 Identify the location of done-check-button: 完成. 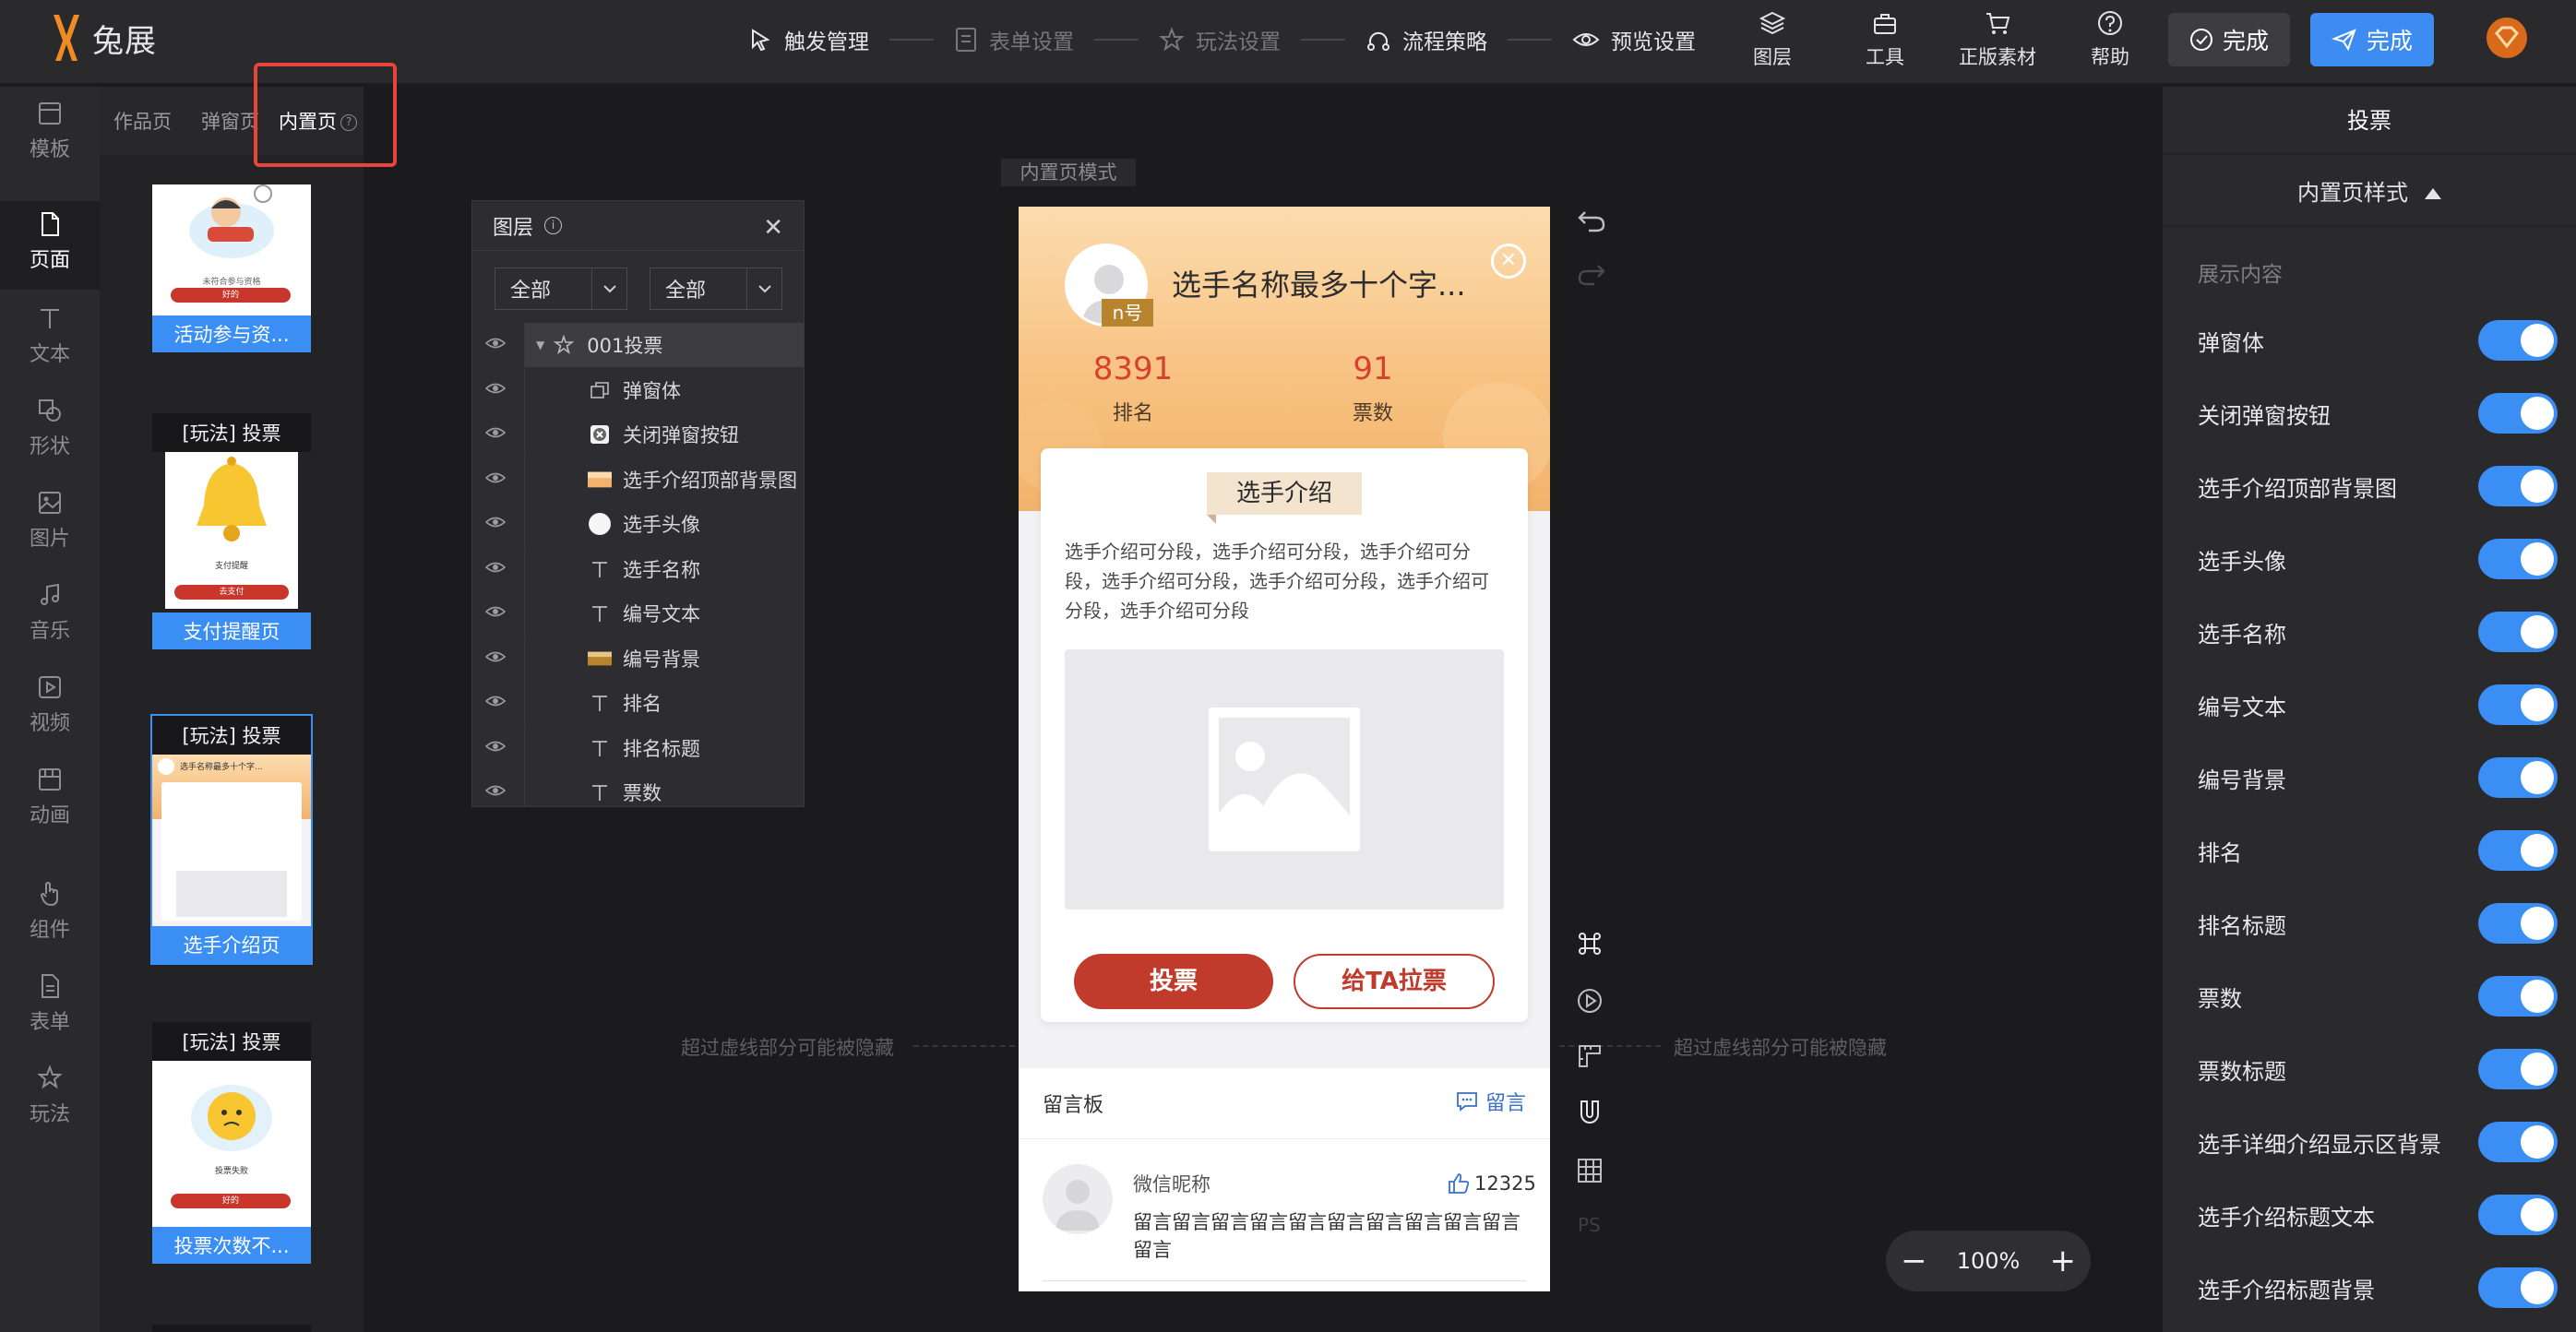
(2229, 40).